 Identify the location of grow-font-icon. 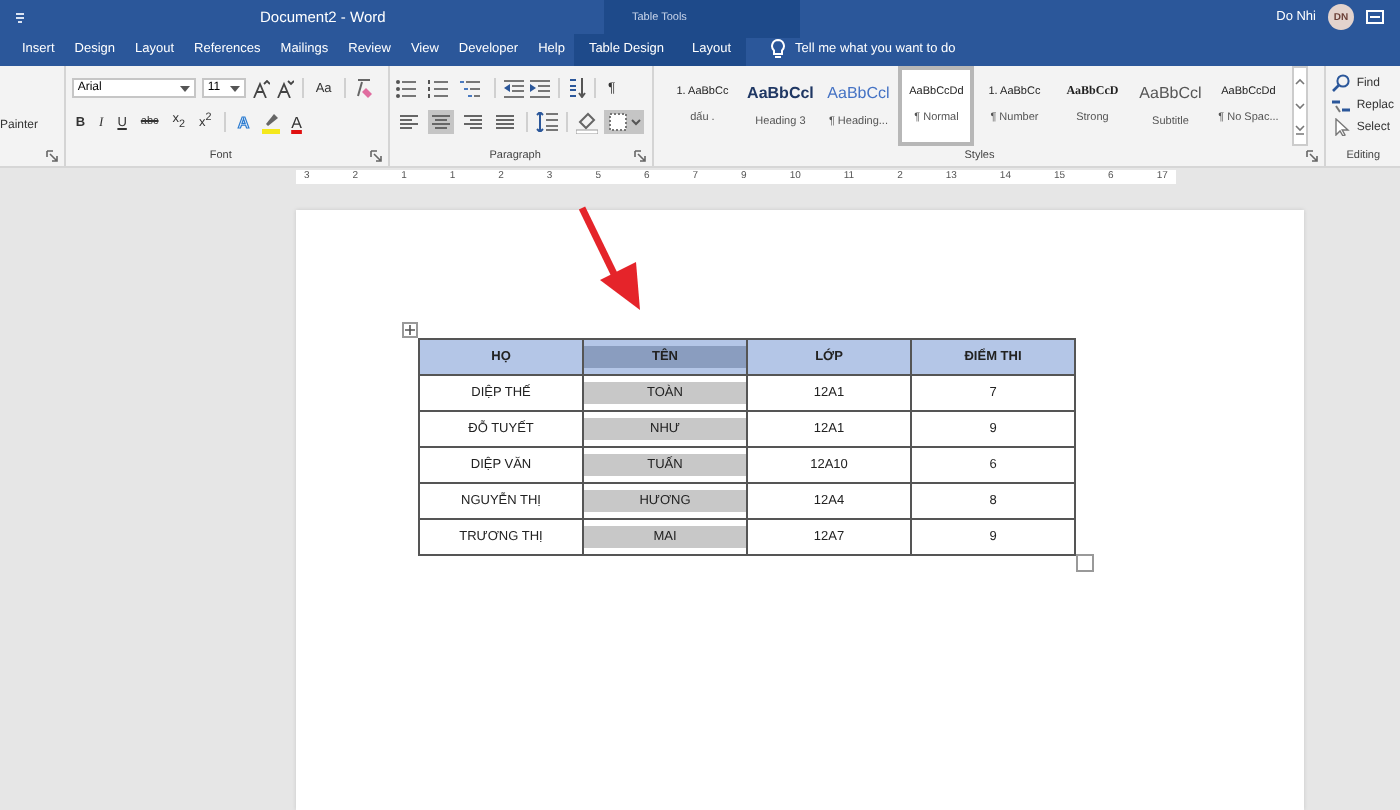
(260, 88).